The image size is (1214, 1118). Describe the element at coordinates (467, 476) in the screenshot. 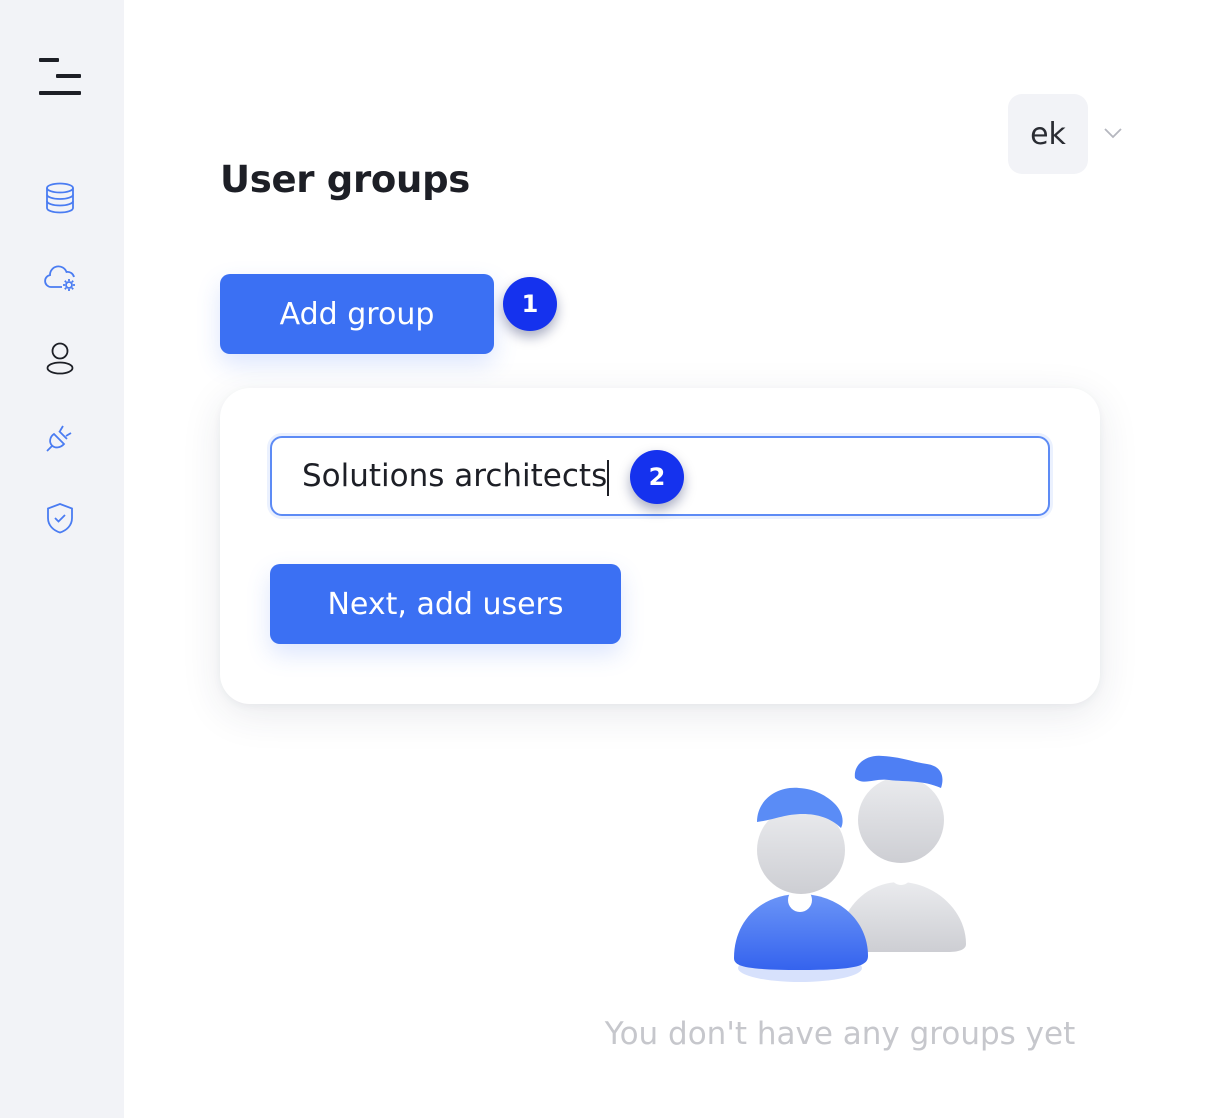

I see `group-name-input` at that location.